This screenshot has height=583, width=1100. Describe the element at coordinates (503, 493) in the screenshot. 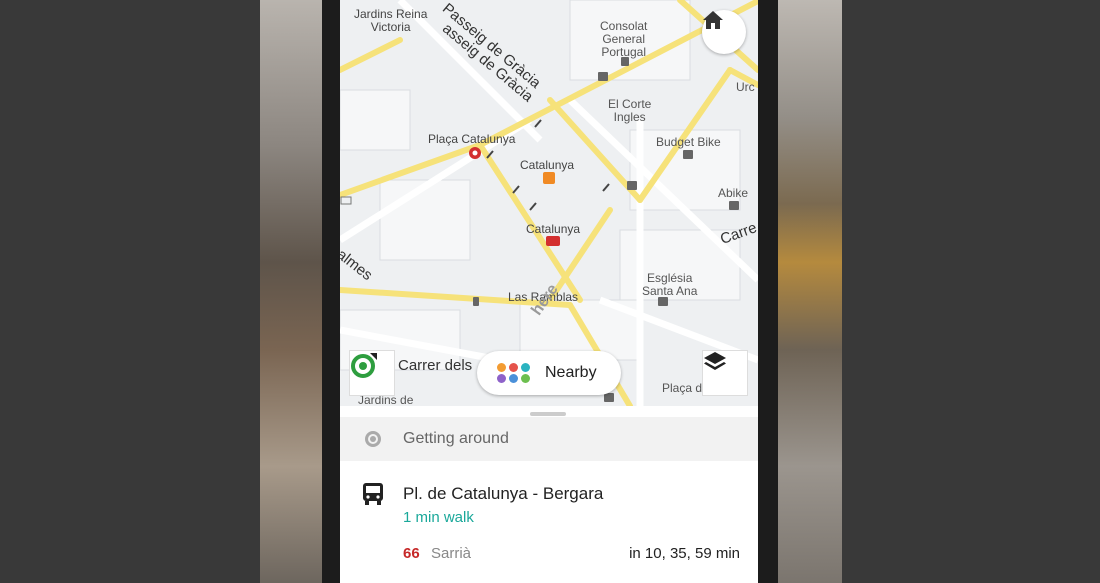

I see `stop-name: Pl. de Catalunya - Bergara` at that location.